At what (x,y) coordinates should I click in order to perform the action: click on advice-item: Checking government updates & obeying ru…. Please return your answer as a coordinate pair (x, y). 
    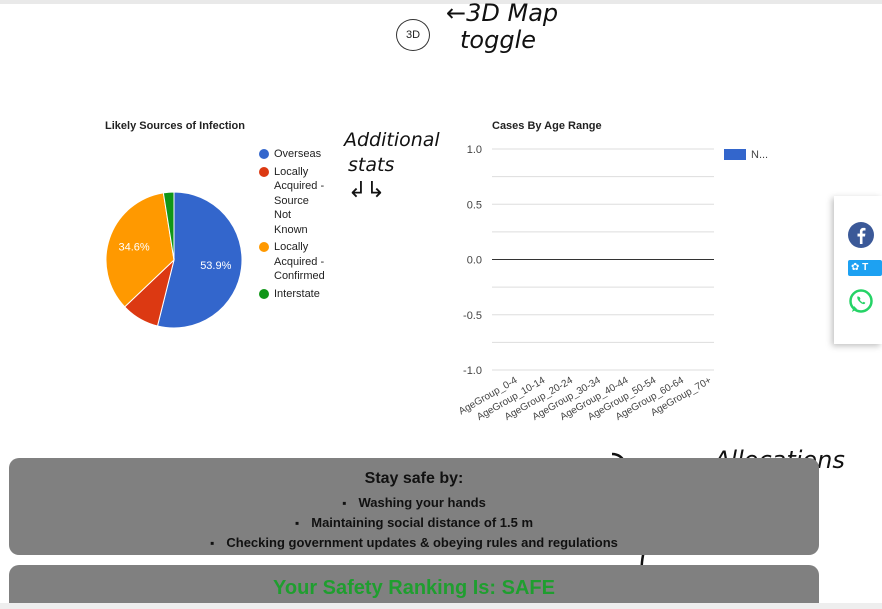
    Looking at the image, I should click on (414, 543).